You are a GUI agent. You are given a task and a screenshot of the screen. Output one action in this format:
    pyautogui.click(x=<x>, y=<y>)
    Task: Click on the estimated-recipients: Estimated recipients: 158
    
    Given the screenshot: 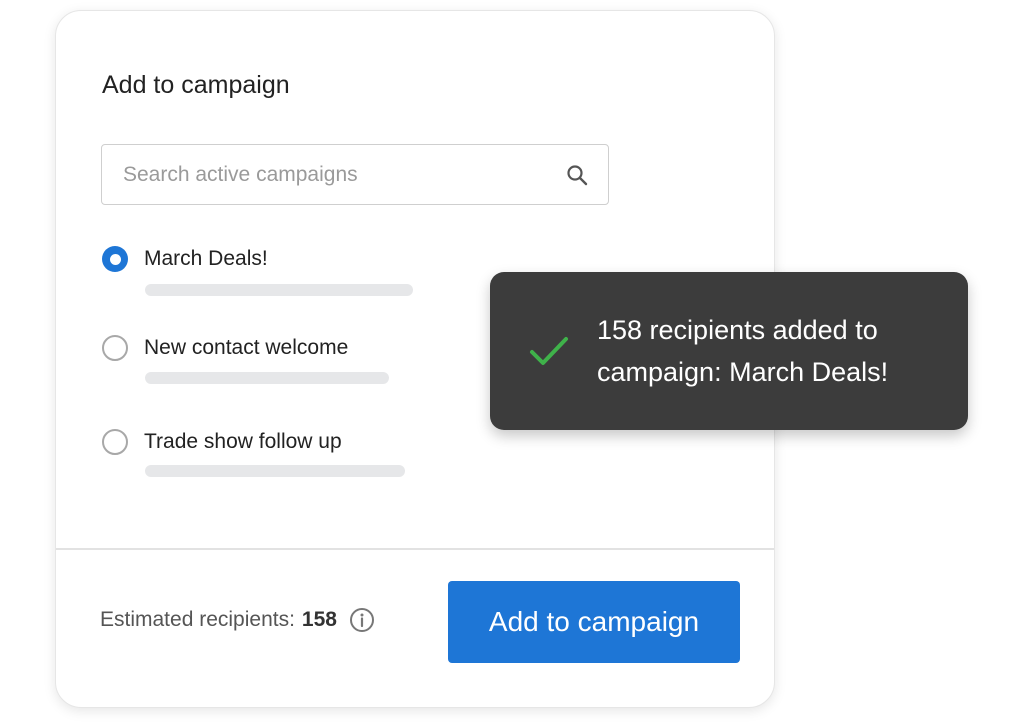 What is the action you would take?
    pyautogui.click(x=237, y=620)
    